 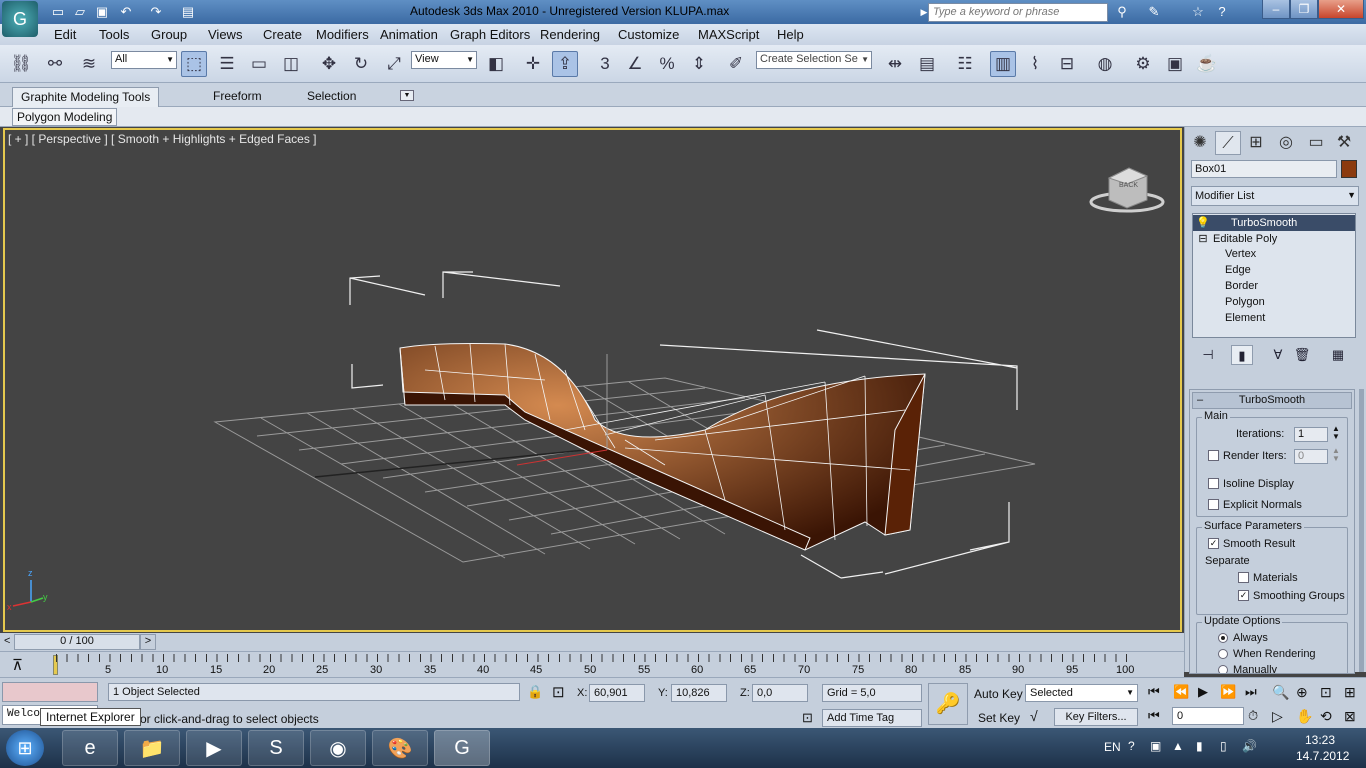 I want to click on panel-scrollbar, so click(x=1361, y=530).